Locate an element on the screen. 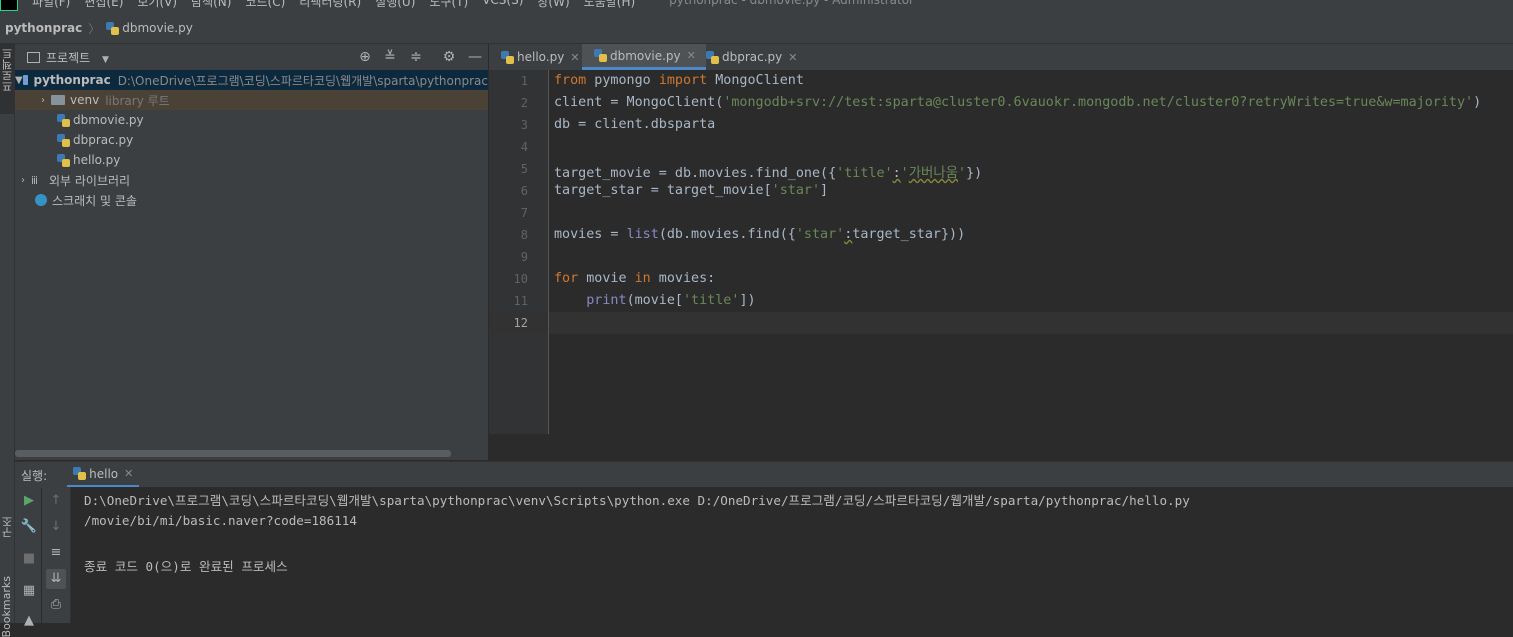 This screenshot has height=637, width=1513. editor-tab-bar: hello.py ✕ dbmovie.py ✕ dbprac.py ✕ is located at coordinates (1001, 57).